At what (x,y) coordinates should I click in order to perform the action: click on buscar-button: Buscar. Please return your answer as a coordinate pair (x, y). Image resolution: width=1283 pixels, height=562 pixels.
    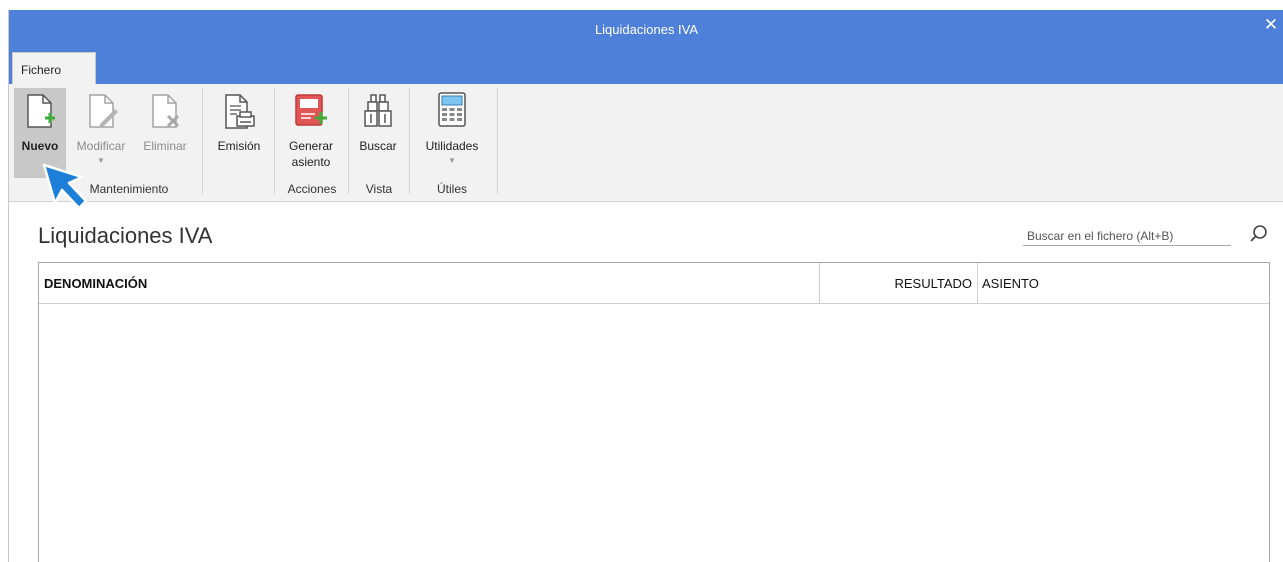
    Looking at the image, I should click on (378, 133).